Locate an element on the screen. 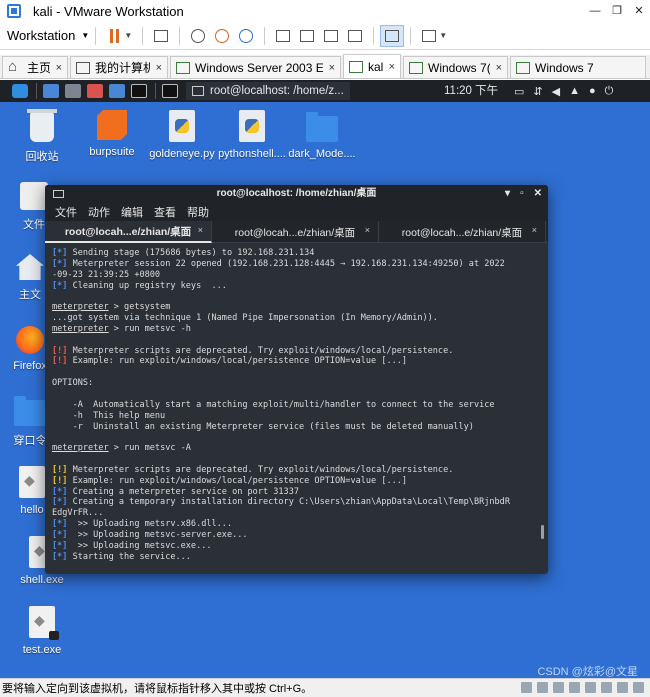 The image size is (650, 697). terminal-tab-label: root@locah...e/zhian/桌面 is located at coordinates (295, 232).